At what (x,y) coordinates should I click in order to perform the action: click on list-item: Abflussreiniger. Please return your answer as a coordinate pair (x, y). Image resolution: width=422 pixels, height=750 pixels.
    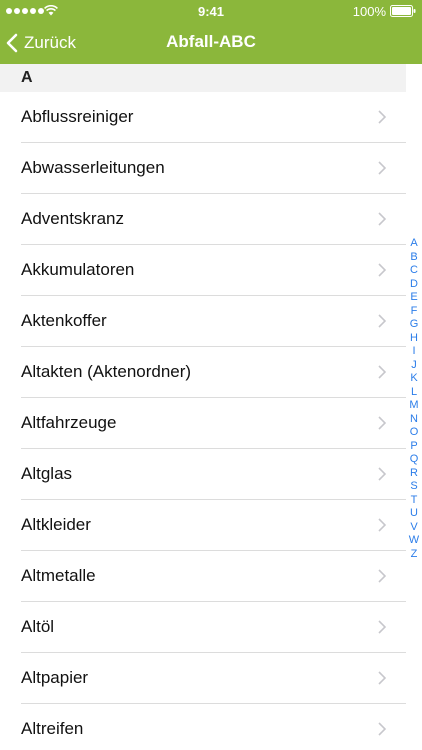
    Looking at the image, I should click on (203, 117).